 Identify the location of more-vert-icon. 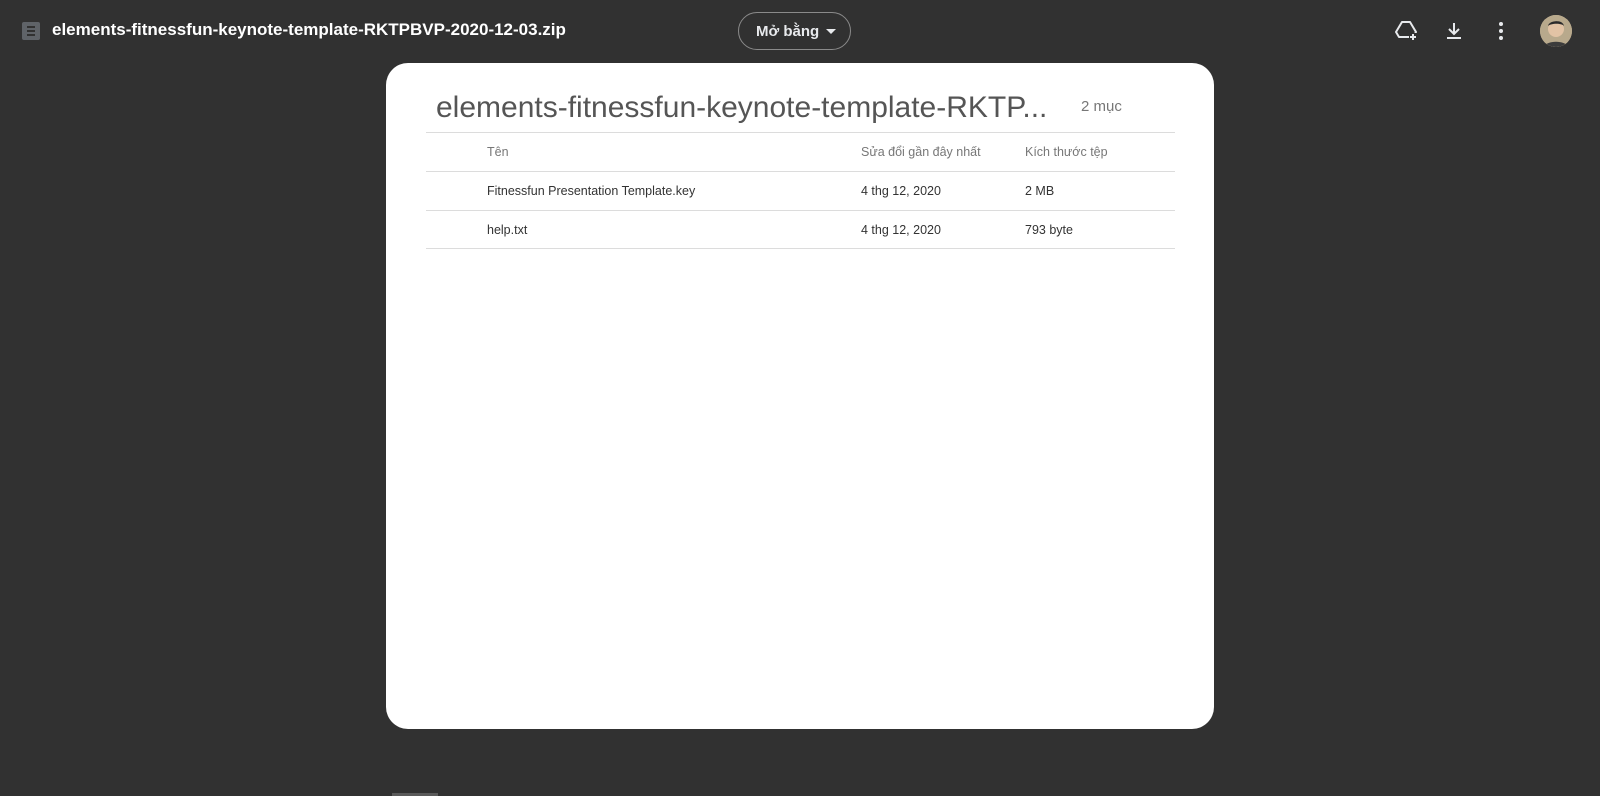
(1501, 31).